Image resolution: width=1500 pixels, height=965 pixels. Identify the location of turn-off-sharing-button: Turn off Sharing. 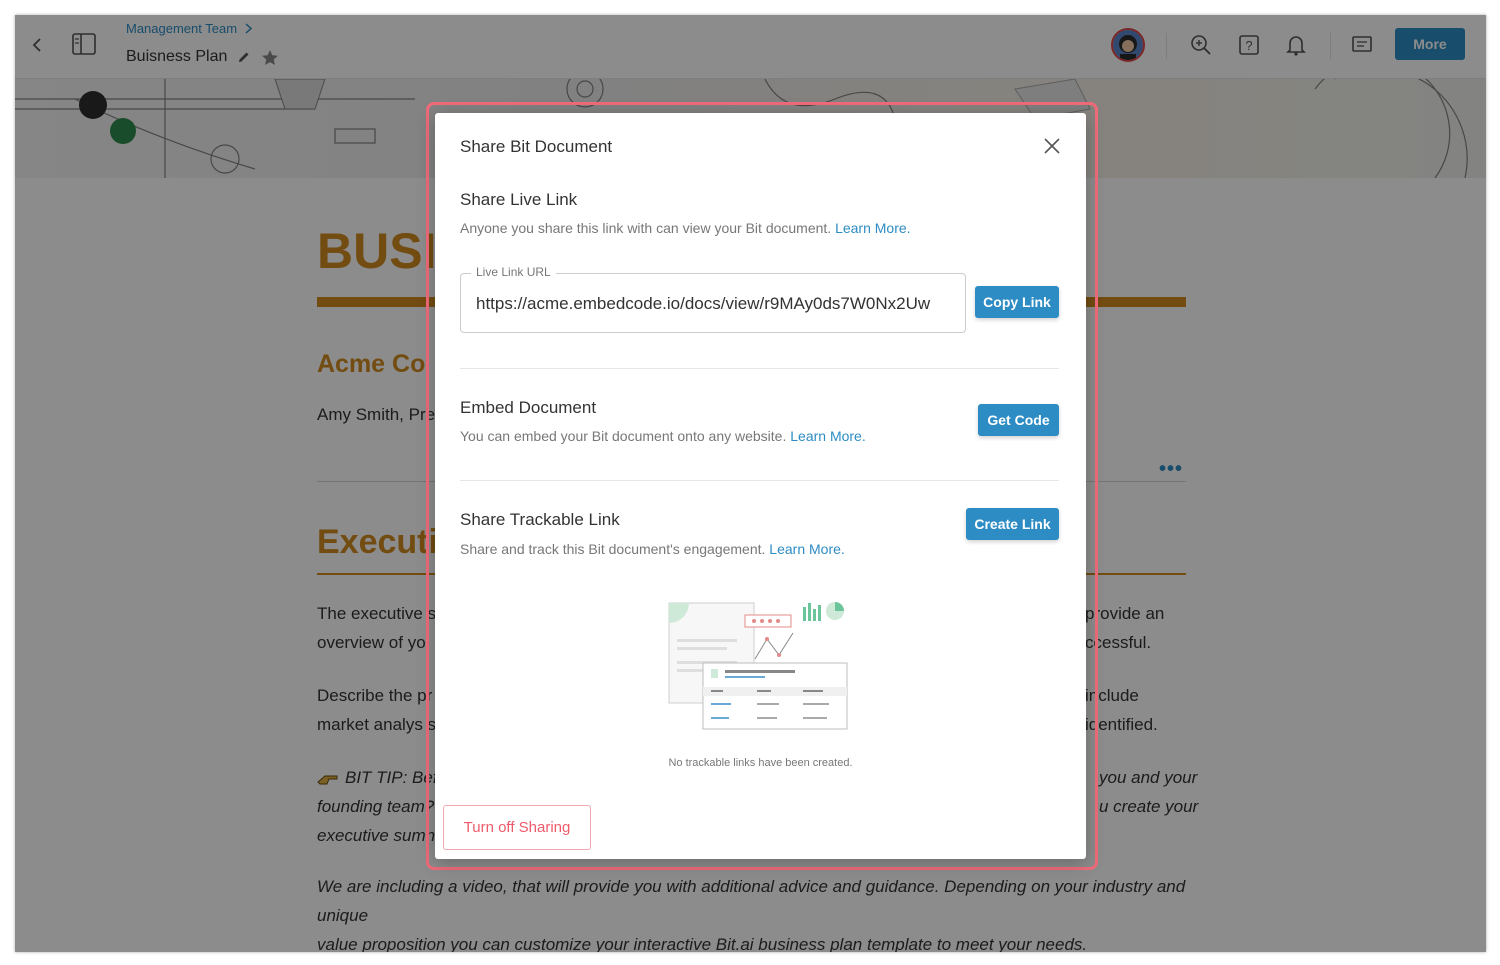
(517, 827).